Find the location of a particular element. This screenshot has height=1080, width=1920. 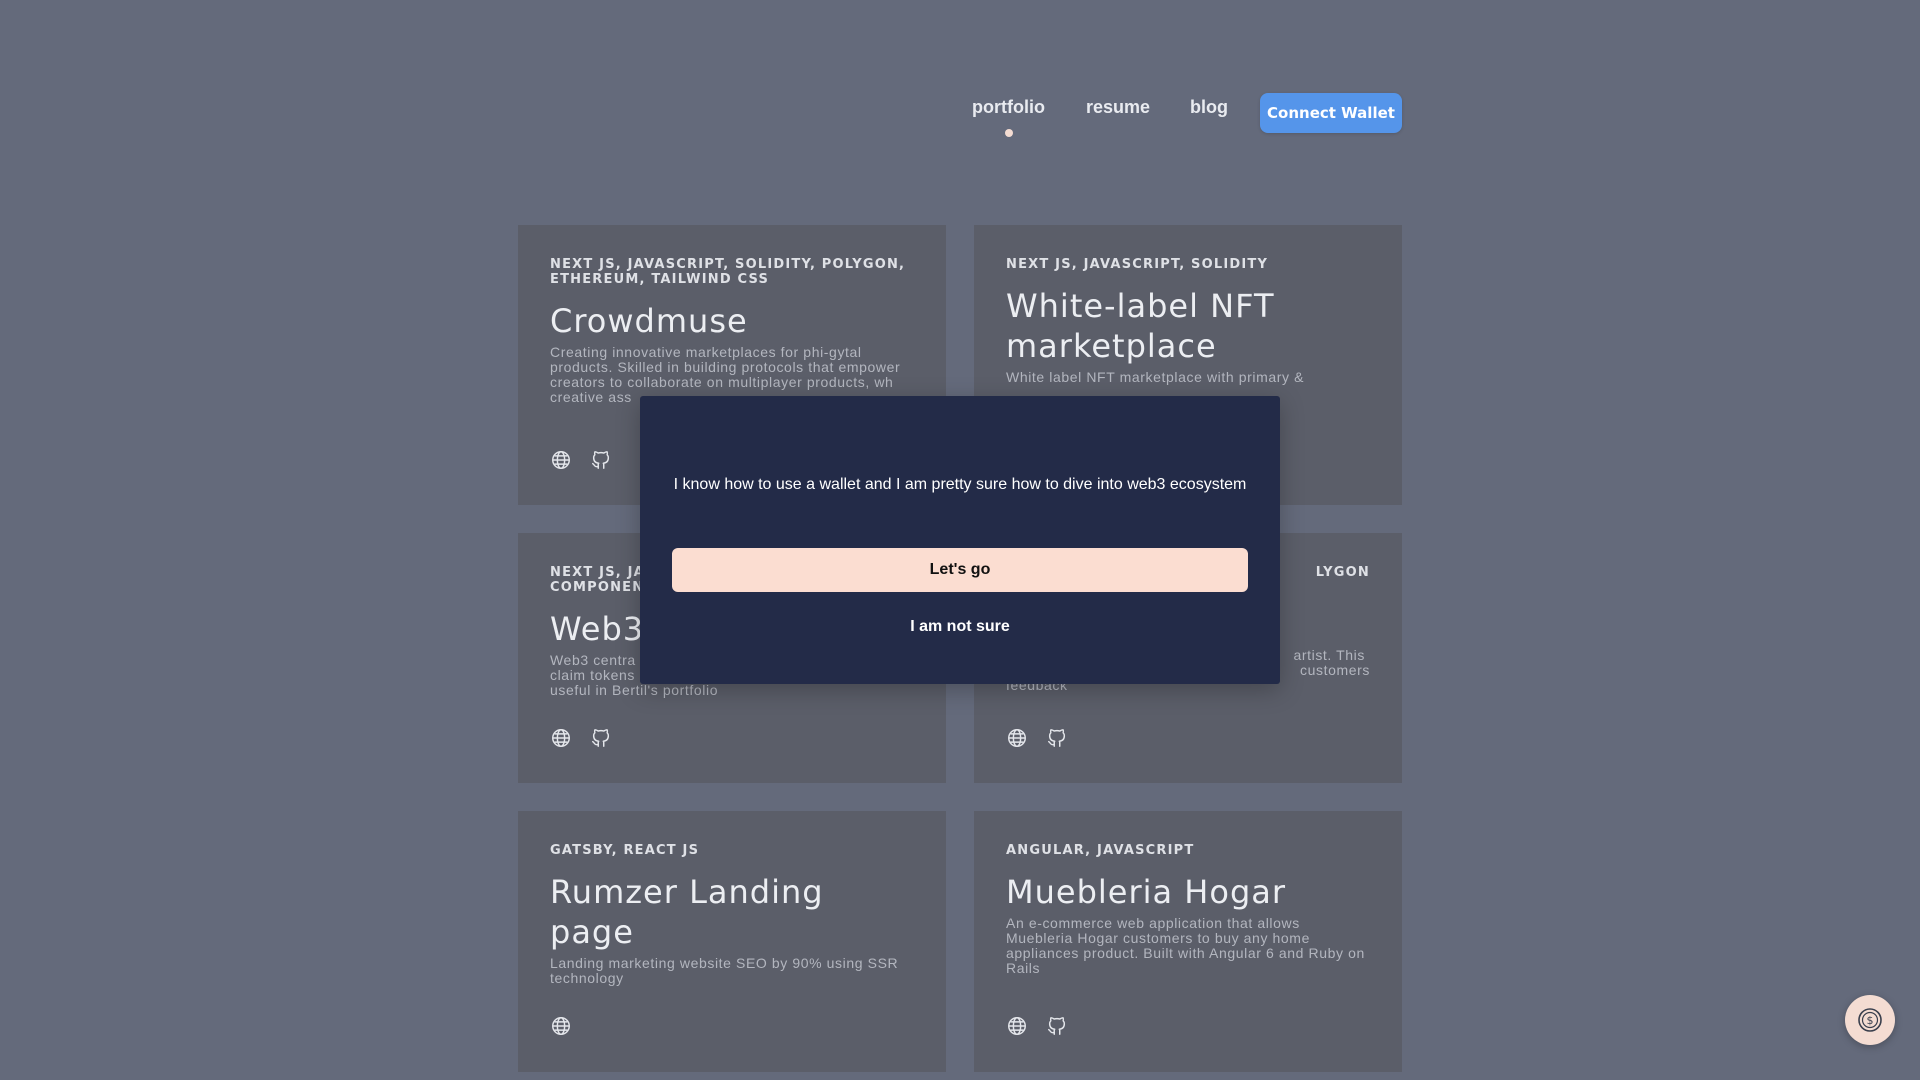

project-tags-line2: COMPONENT is located at coordinates (602, 587).